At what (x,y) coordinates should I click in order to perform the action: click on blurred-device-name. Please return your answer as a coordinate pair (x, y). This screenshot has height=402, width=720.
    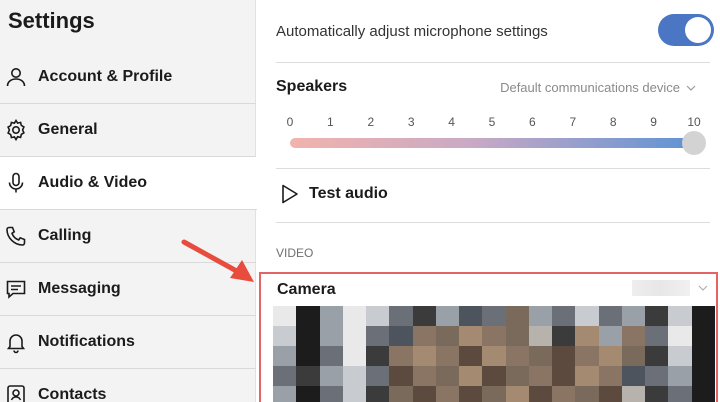
    Looking at the image, I should click on (661, 288).